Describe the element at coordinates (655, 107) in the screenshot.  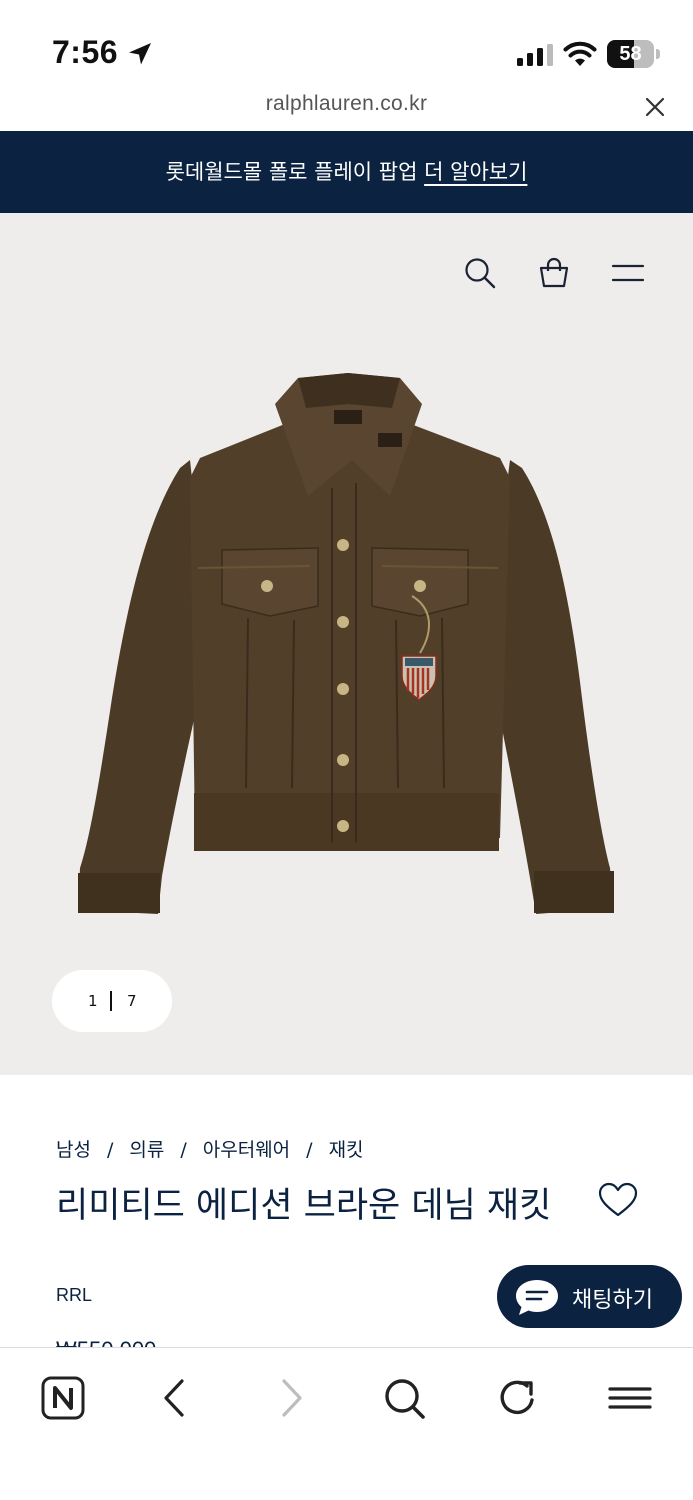
I see `close-icon` at that location.